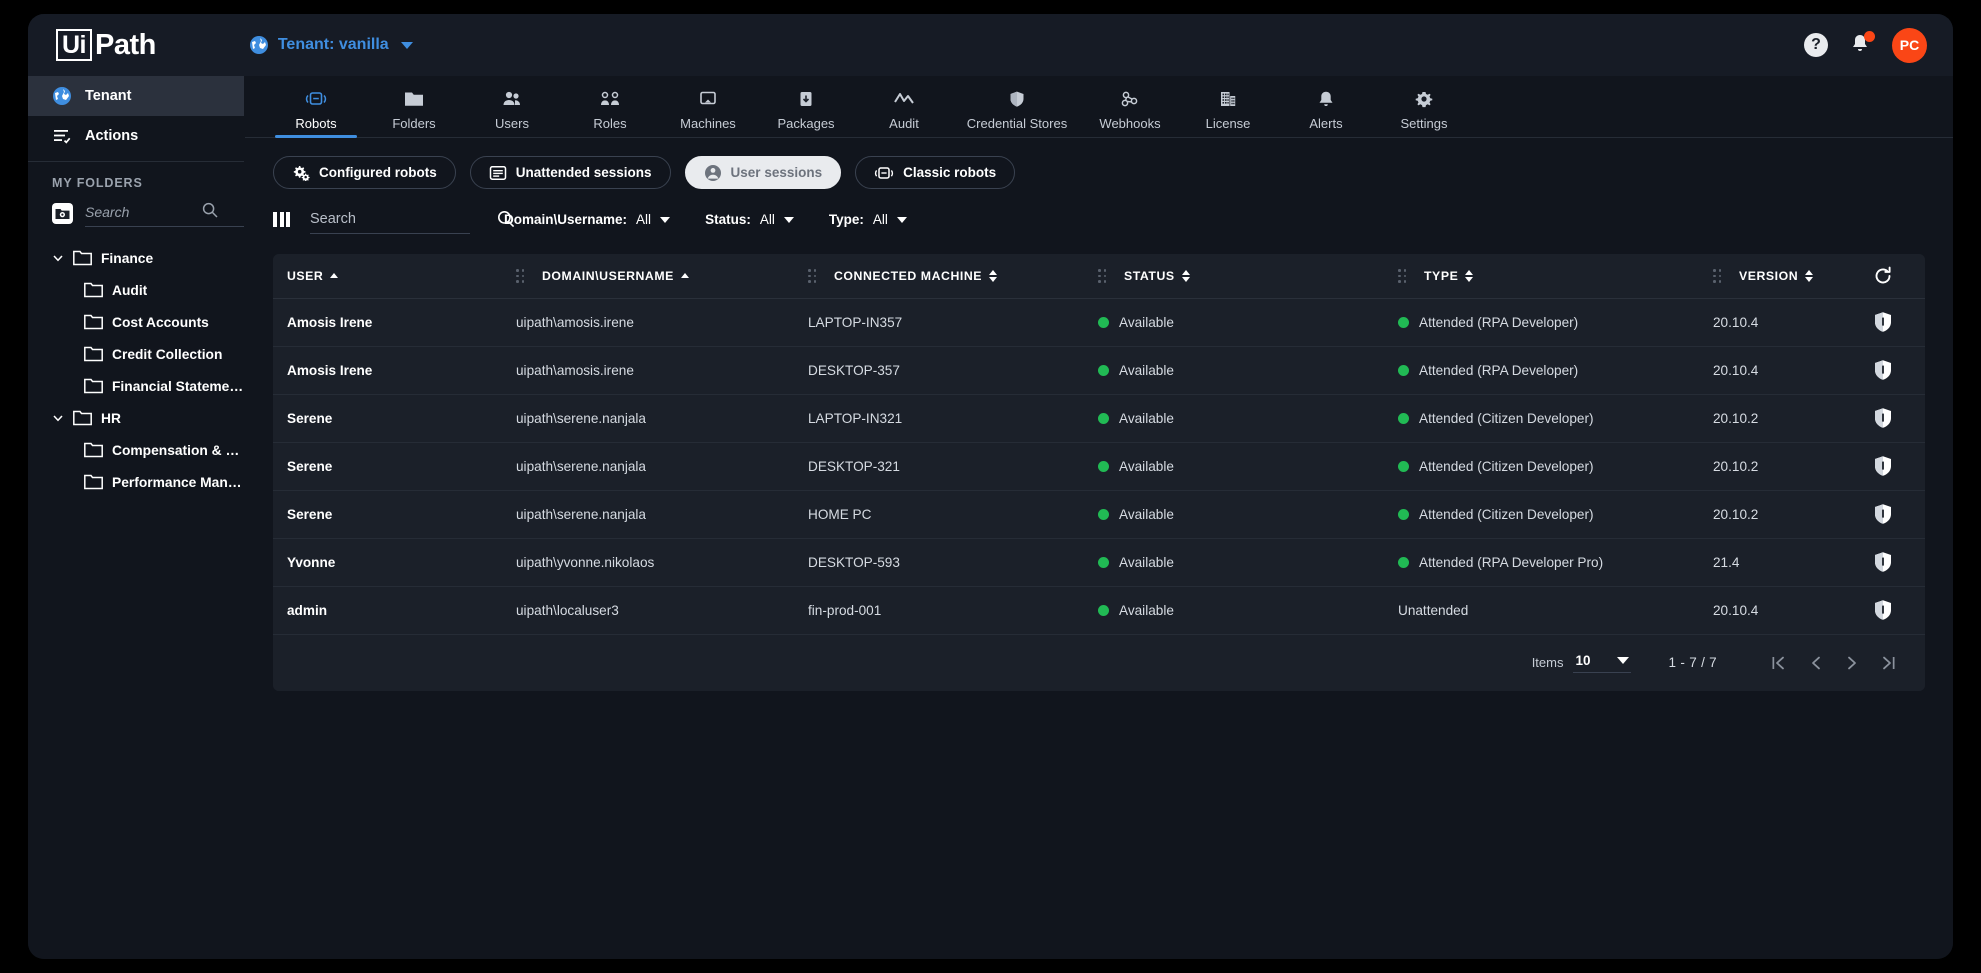  I want to click on columns-toggle-icon, so click(281, 219).